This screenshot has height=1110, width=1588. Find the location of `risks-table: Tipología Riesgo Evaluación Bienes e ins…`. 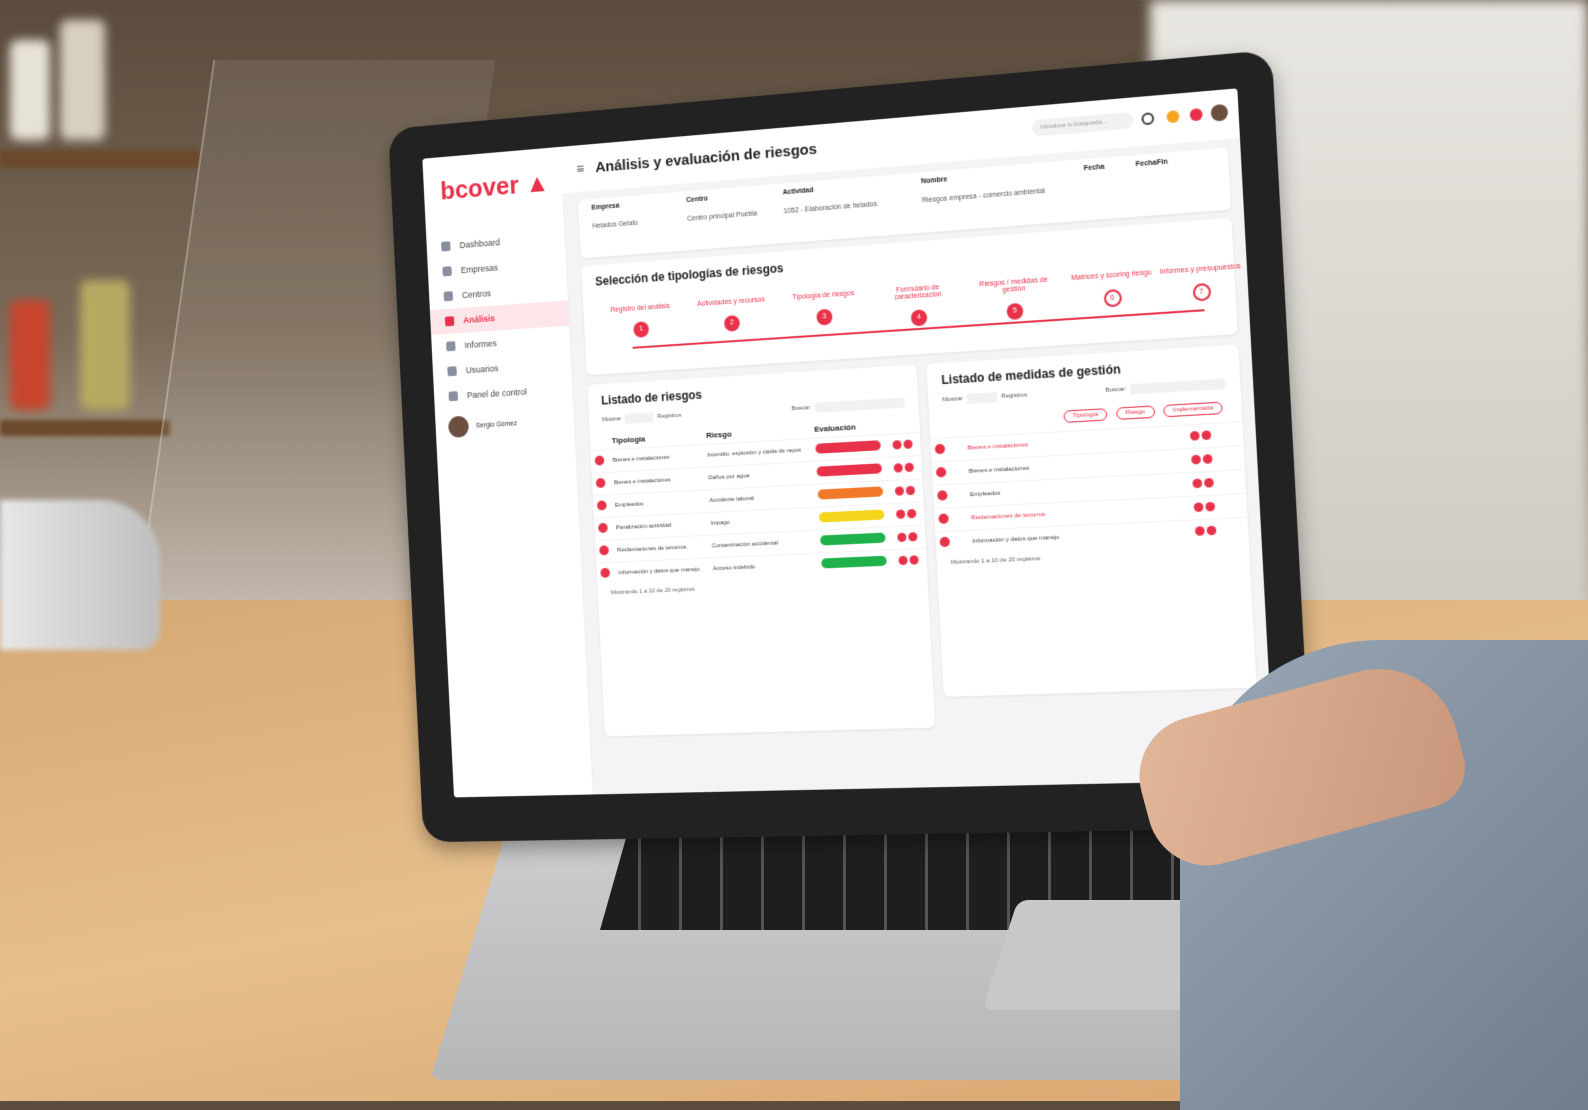

risks-table: Tipología Riesgo Evaluación Bienes e ins… is located at coordinates (758, 500).